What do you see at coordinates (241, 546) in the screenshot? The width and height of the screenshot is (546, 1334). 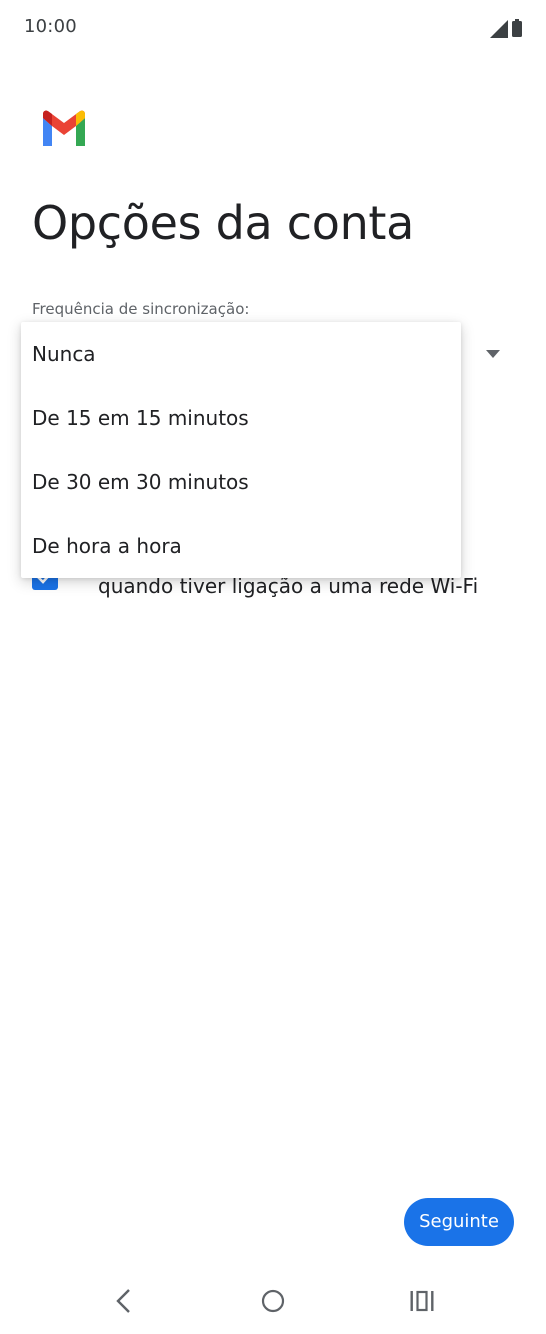 I see `menu-item-hourly: De hora a hora` at bounding box center [241, 546].